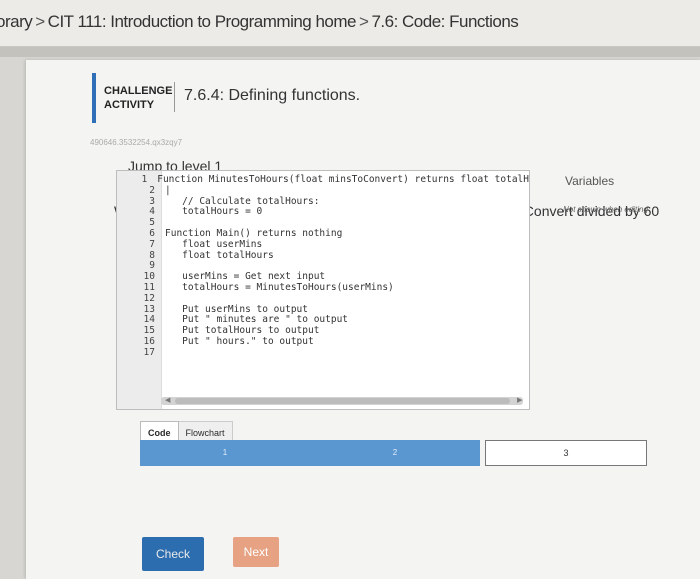 This screenshot has height=579, width=700. Describe the element at coordinates (152, 244) in the screenshot. I see `line-number: 7` at that location.